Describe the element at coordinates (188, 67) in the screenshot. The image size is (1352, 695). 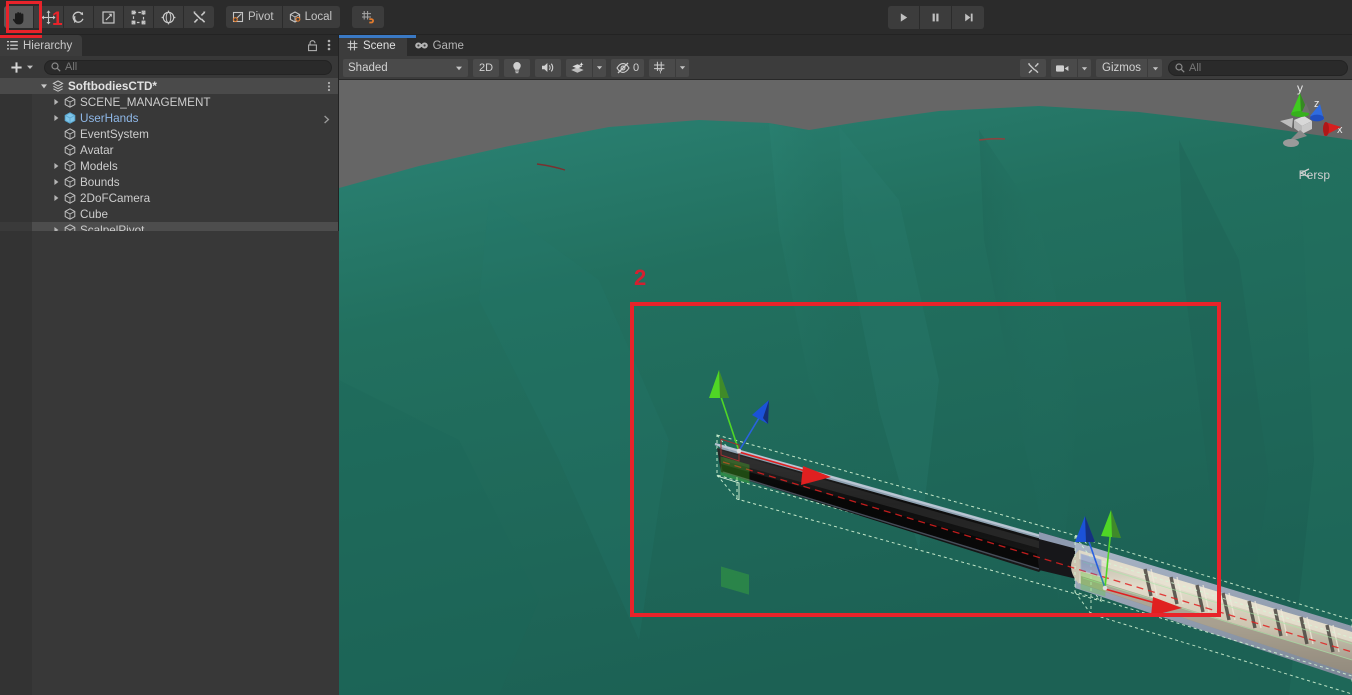
I see `hierarchy-search-input: All` at that location.